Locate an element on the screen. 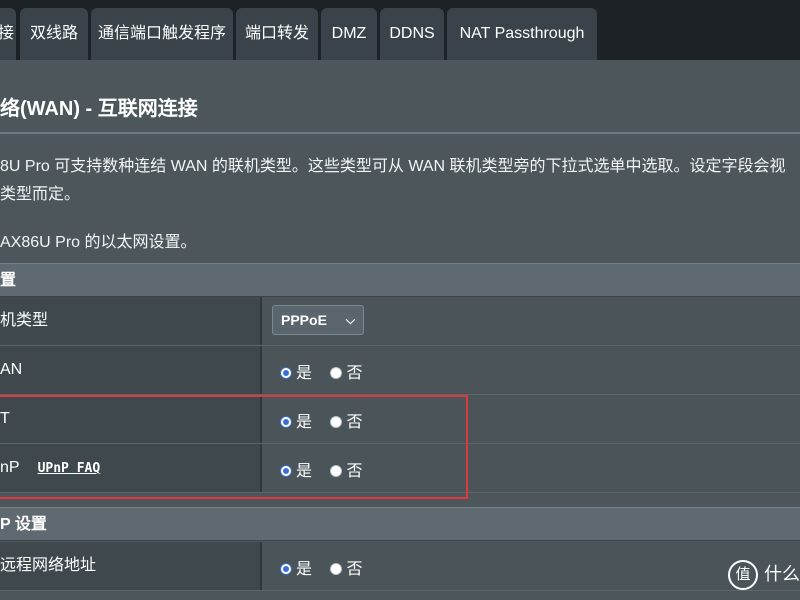  enable-upnp-radio-group: 是 否 is located at coordinates (328, 469).